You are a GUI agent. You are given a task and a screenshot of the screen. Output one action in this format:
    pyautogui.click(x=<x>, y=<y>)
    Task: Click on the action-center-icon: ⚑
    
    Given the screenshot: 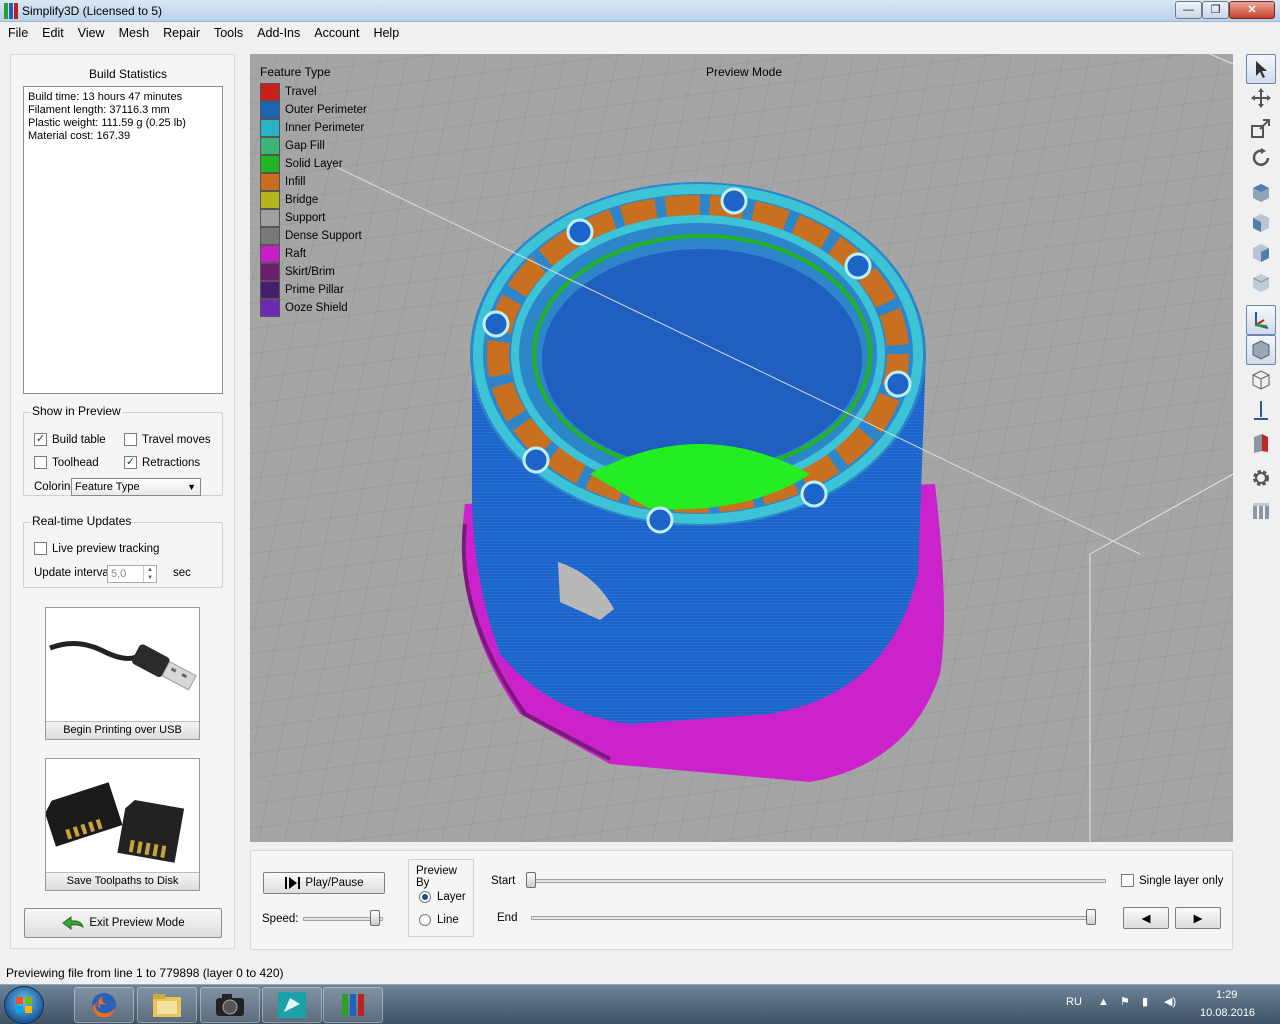 What is the action you would take?
    pyautogui.click(x=1125, y=1001)
    